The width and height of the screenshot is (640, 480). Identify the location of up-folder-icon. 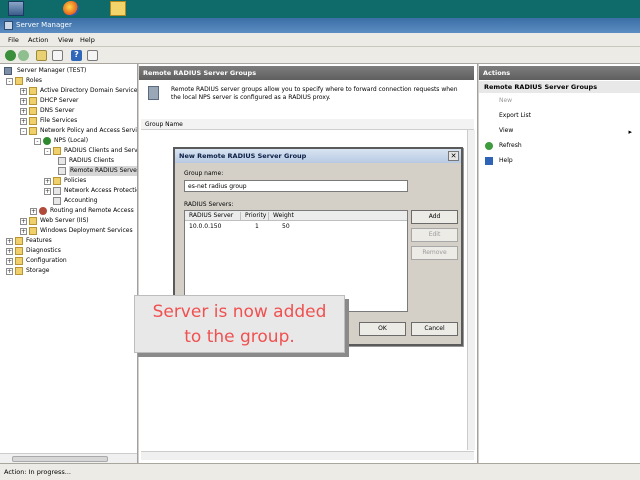
(41, 55).